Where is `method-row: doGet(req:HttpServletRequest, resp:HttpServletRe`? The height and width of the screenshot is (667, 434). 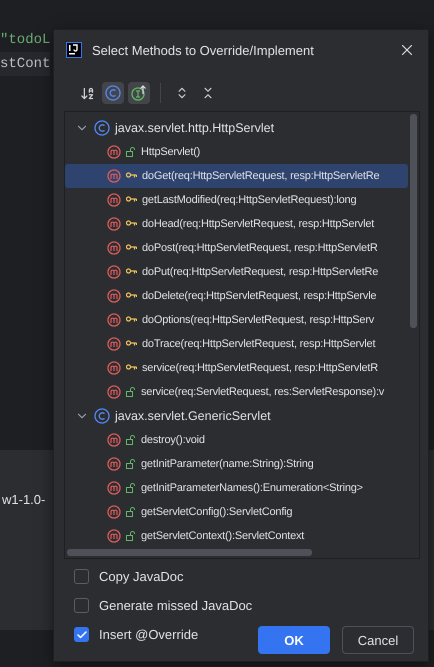
method-row: doGet(req:HttpServletRequest, resp:HttpServletRe is located at coordinates (236, 176).